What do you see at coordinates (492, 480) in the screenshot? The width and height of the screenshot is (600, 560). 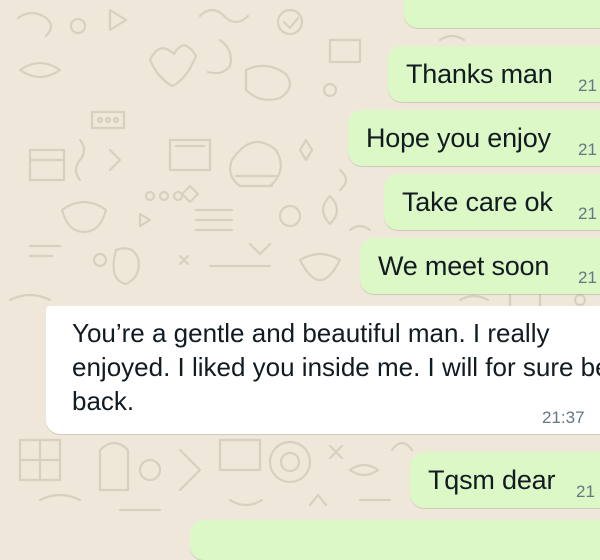 I see `message-text: Tqsm dear` at bounding box center [492, 480].